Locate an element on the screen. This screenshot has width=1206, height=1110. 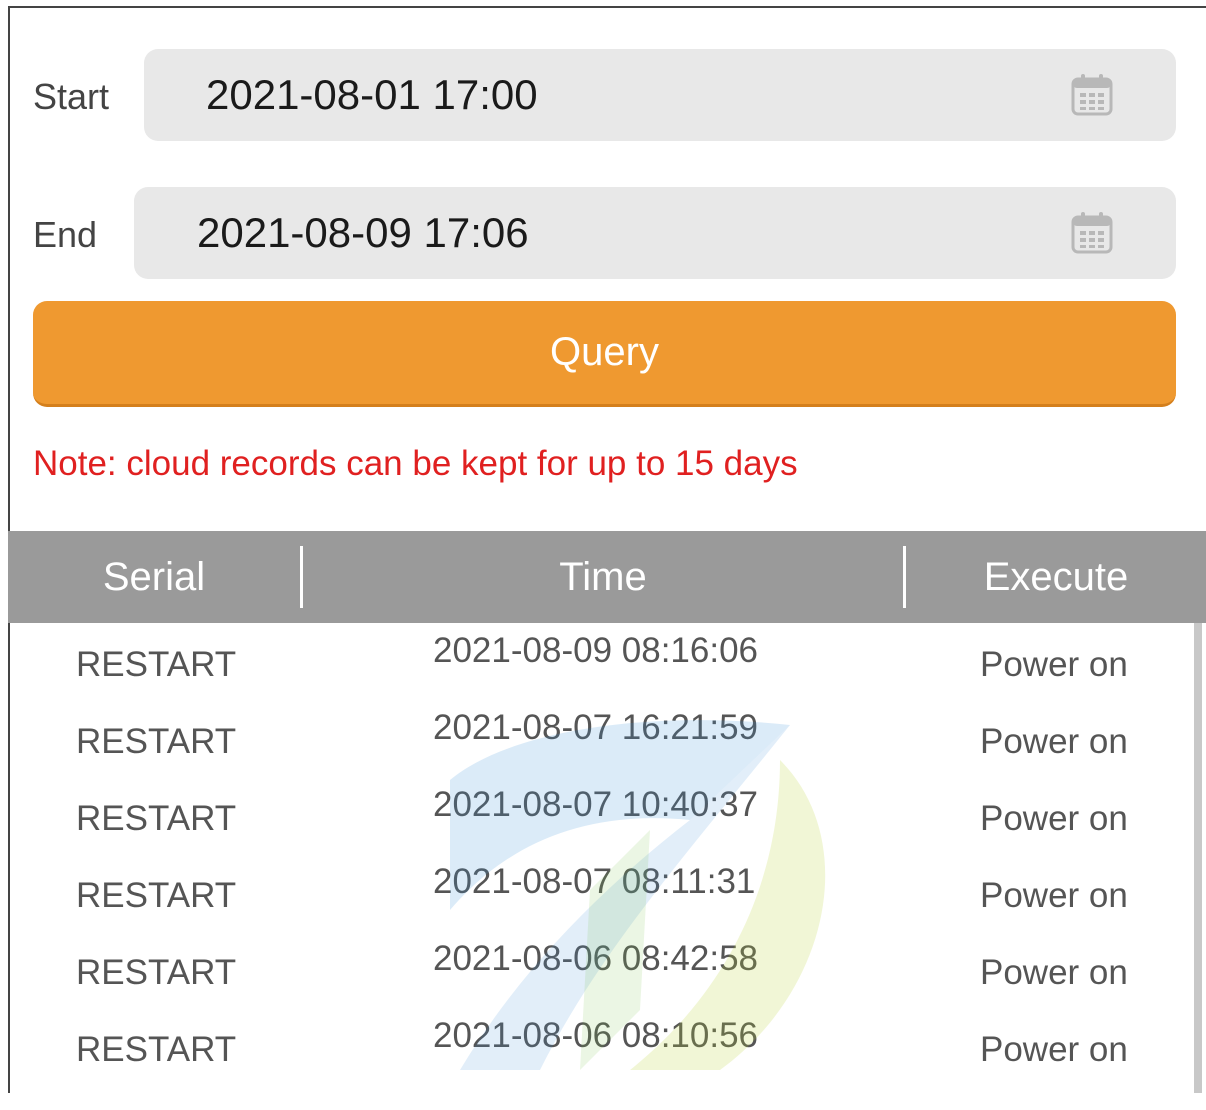
column-header-serial: Serial is located at coordinates (154, 577).